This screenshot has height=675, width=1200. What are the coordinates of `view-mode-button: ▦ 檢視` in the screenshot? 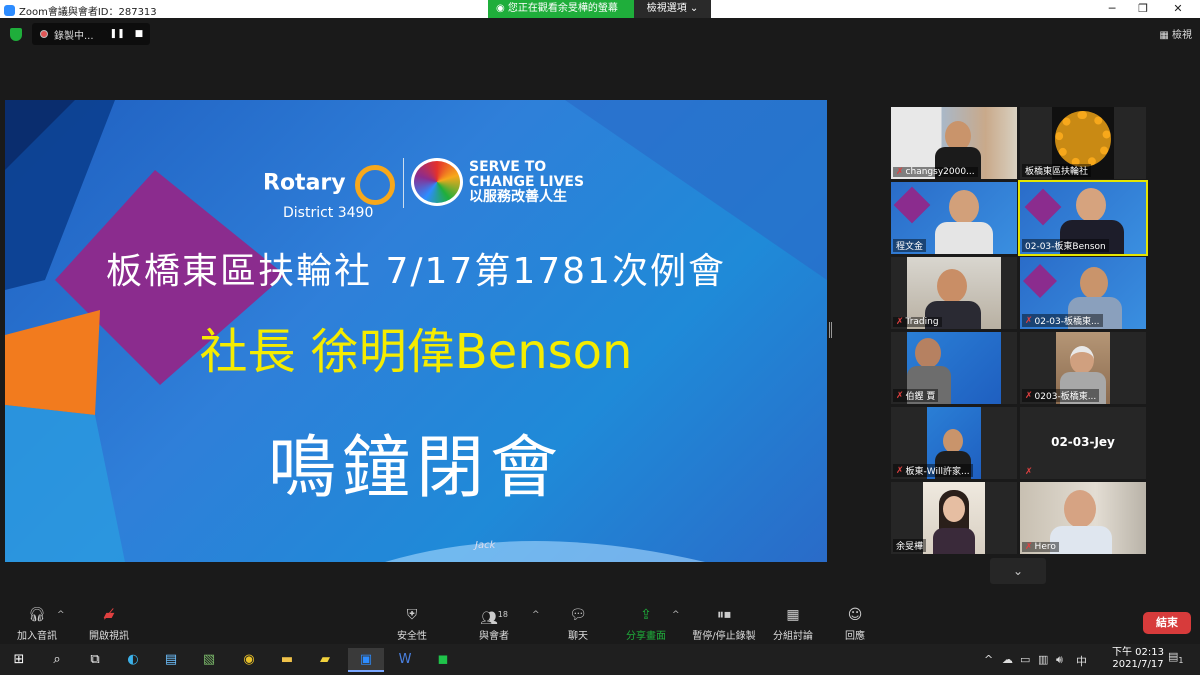 It's located at (1175, 33).